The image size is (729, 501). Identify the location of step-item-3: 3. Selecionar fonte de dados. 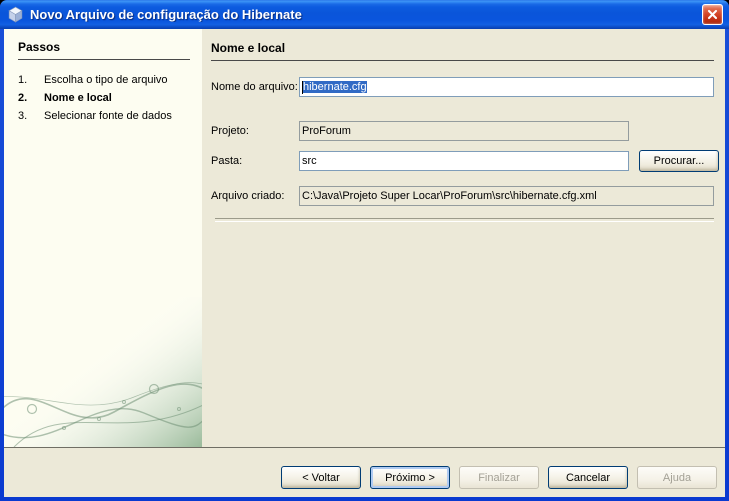
(95, 116).